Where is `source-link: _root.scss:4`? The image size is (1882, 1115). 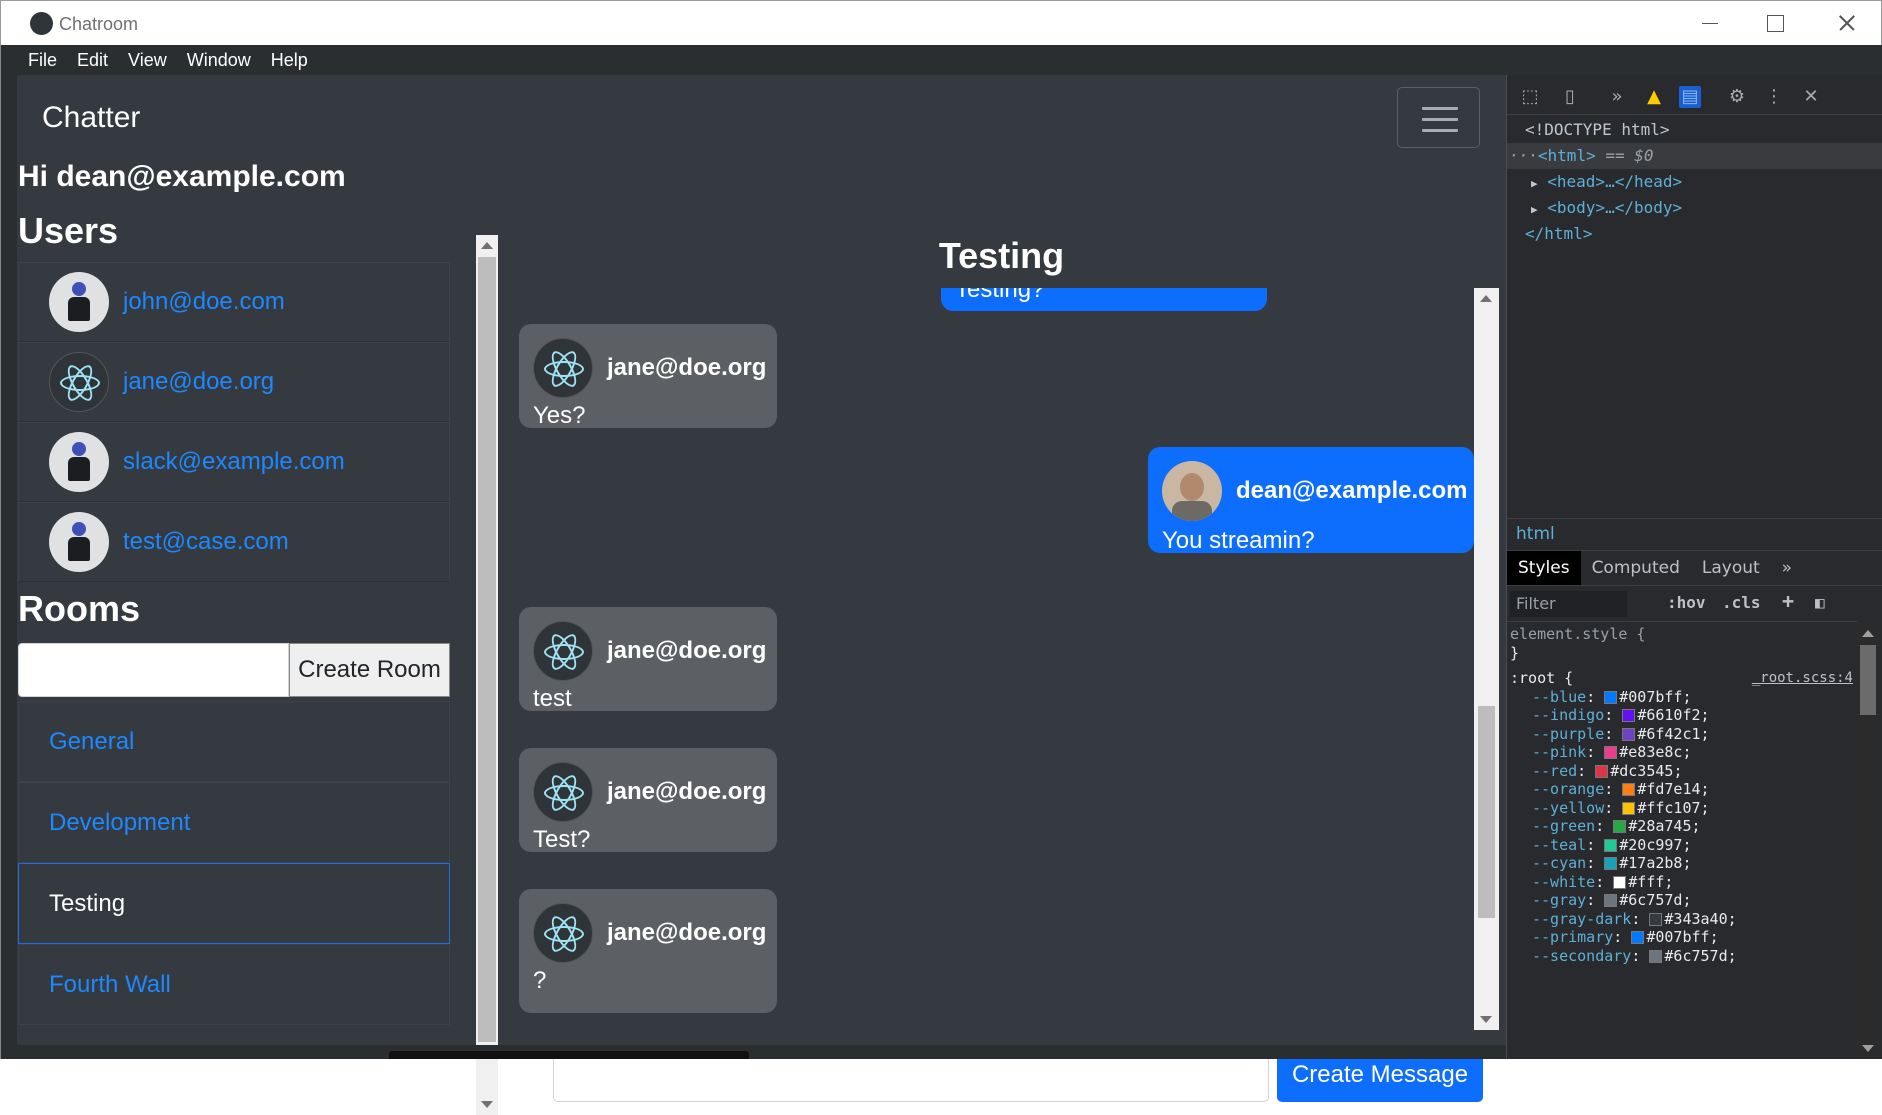
source-link: _root.scss:4 is located at coordinates (1802, 678).